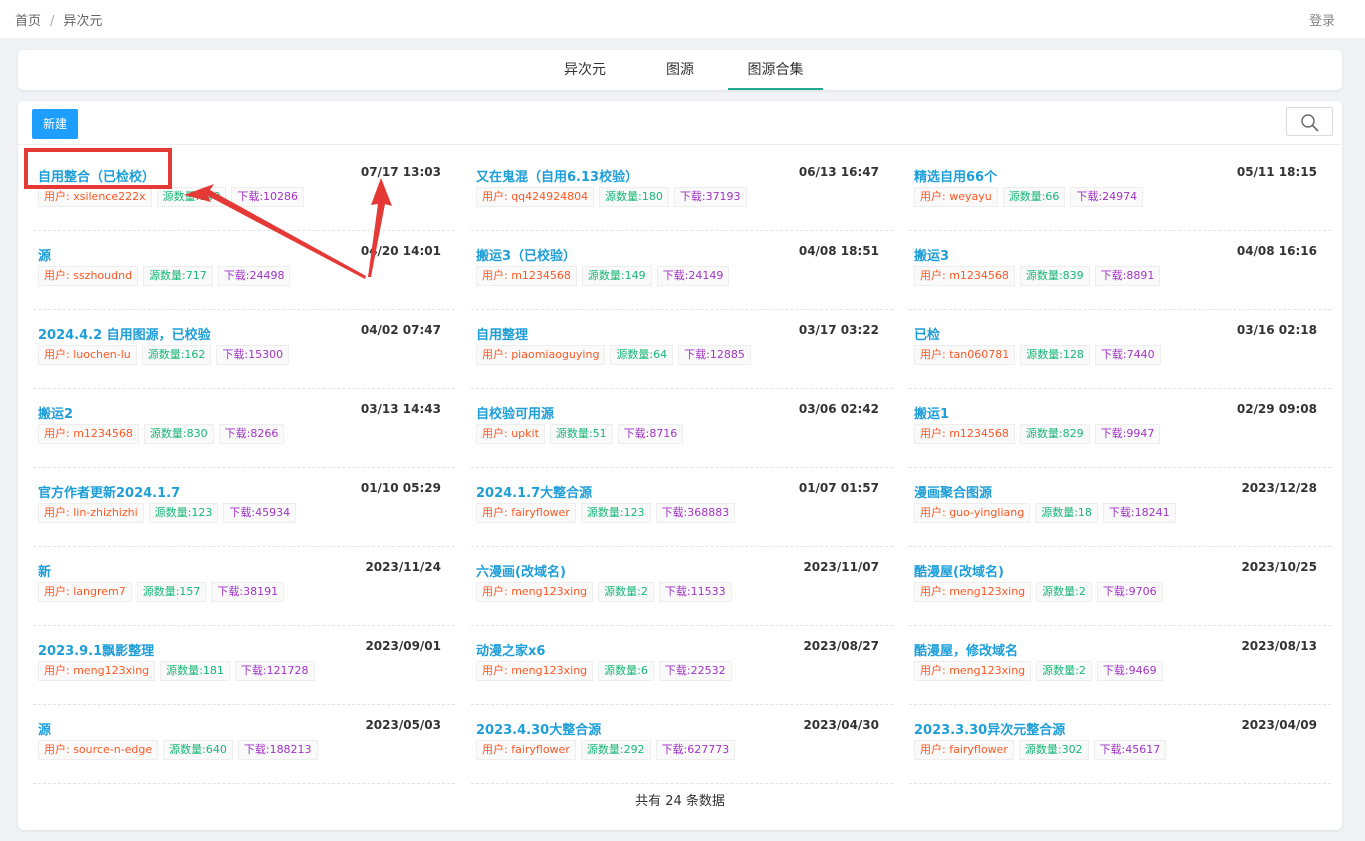 Image resolution: width=1365 pixels, height=841 pixels. Describe the element at coordinates (557, 175) in the screenshot. I see `item-title-link: 又在鬼混（自用6.13校验）` at that location.